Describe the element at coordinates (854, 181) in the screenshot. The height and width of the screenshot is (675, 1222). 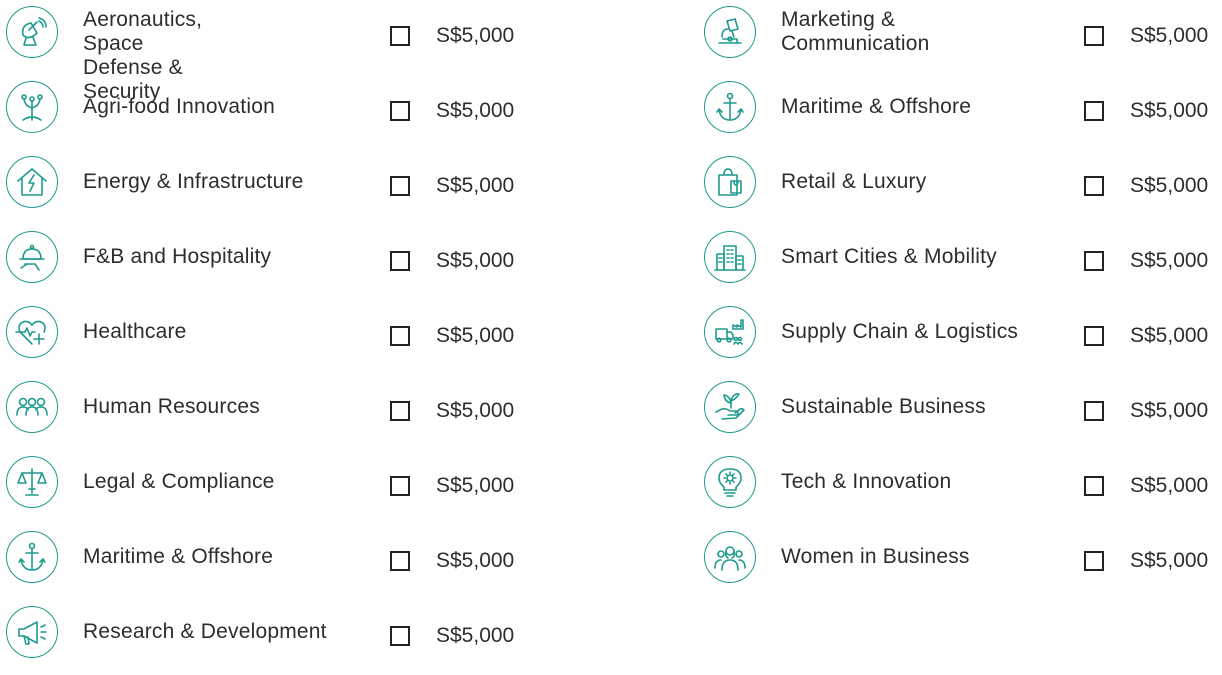
I see `sector-label: Retail & Luxury` at that location.